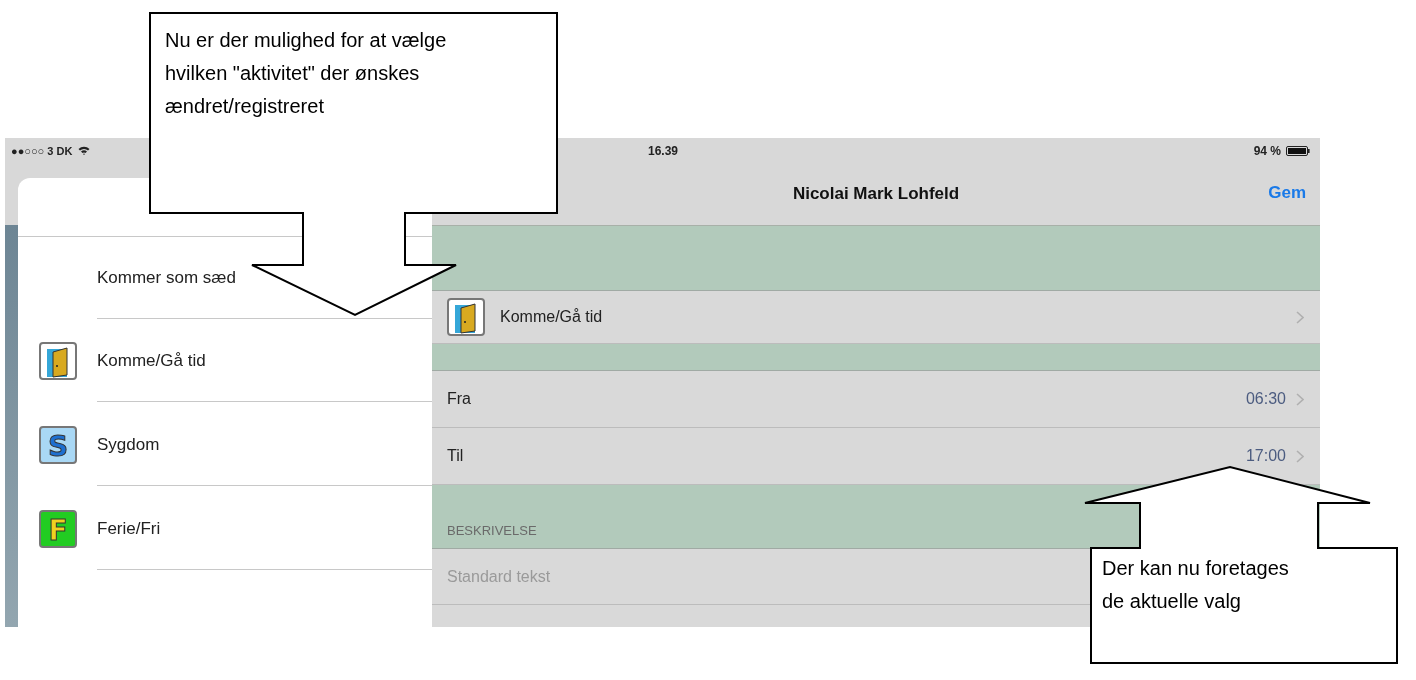  What do you see at coordinates (747, 576) in the screenshot?
I see `description-field: Standard tekst` at bounding box center [747, 576].